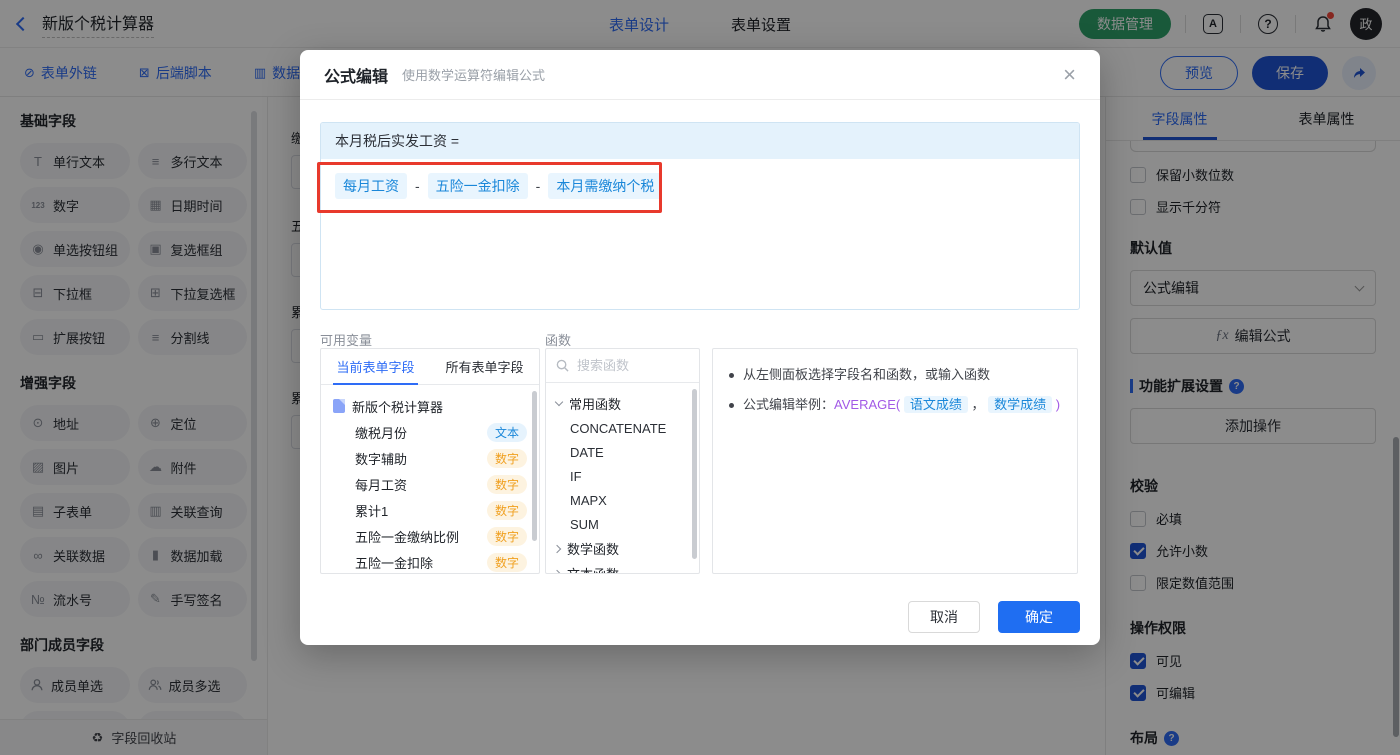  What do you see at coordinates (627, 365) in the screenshot?
I see `search-input` at bounding box center [627, 365].